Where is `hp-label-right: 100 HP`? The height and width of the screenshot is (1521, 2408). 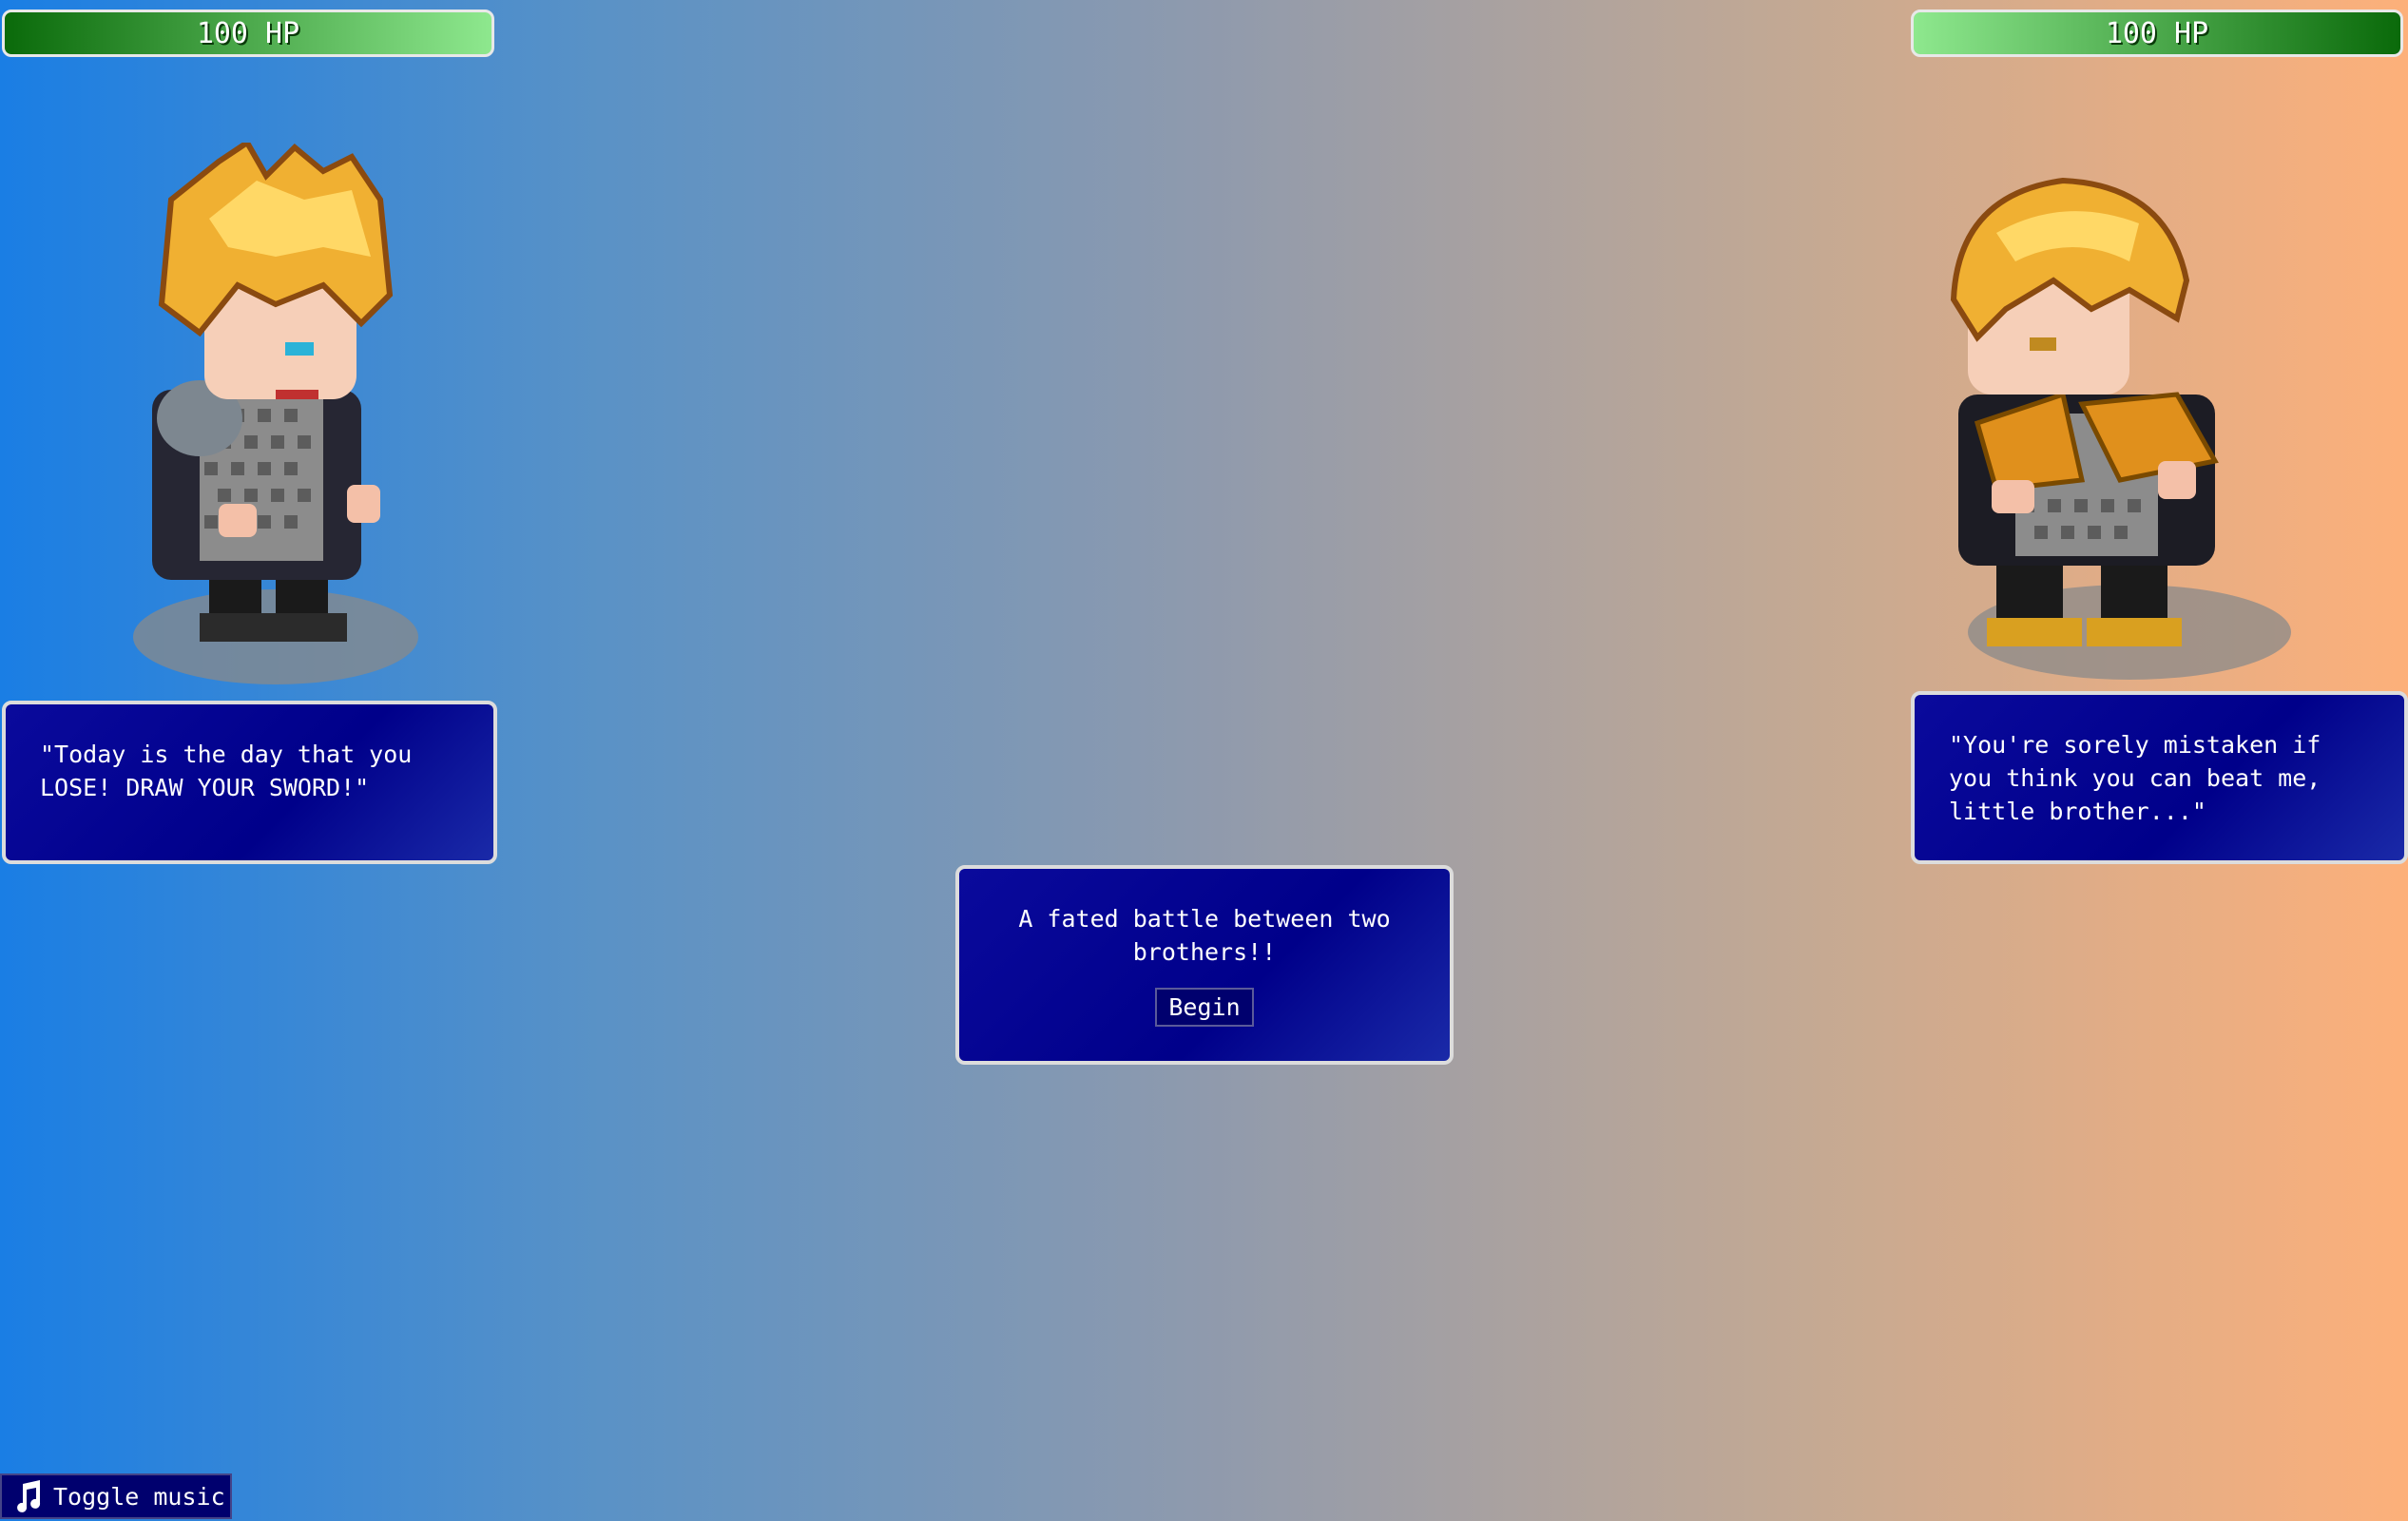 hp-label-right: 100 HP is located at coordinates (2157, 33).